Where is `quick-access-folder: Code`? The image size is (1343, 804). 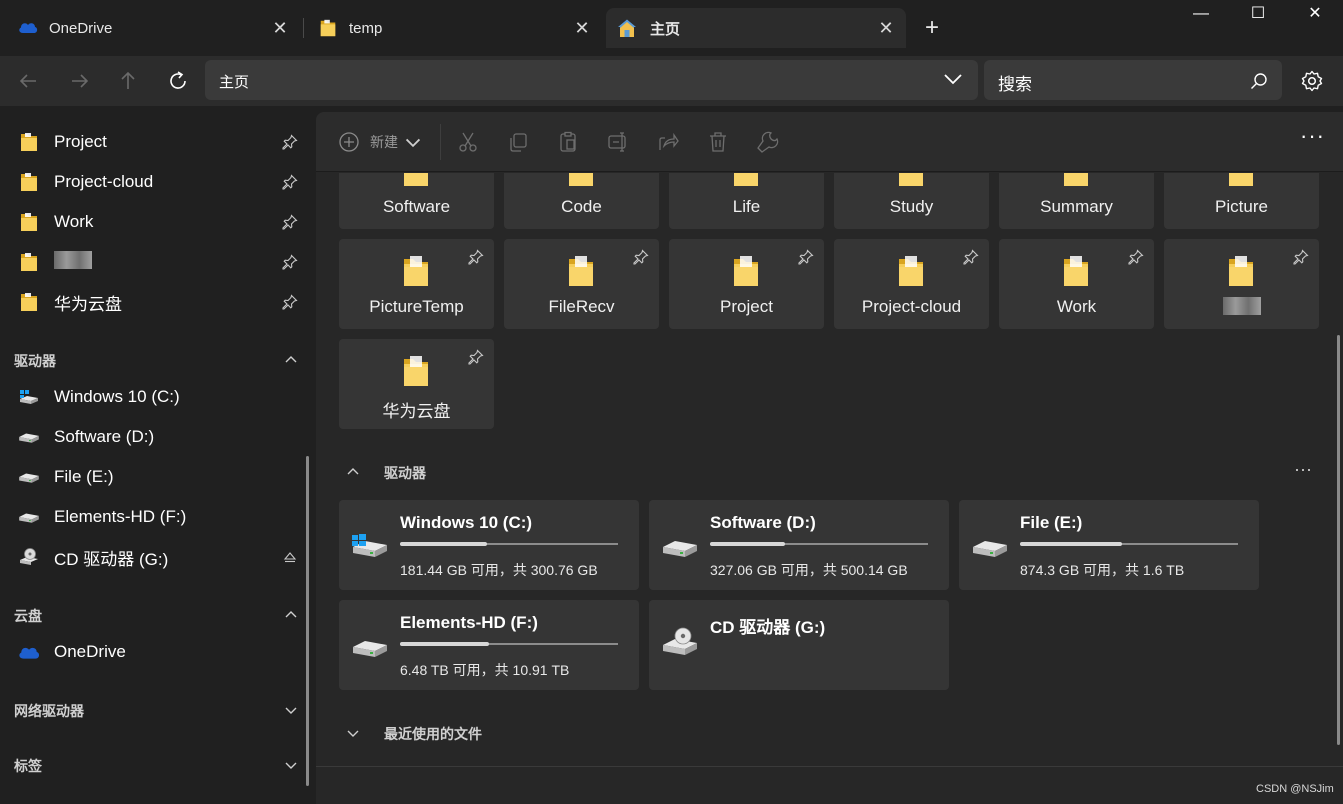
quick-access-folder: Code is located at coordinates (581, 201).